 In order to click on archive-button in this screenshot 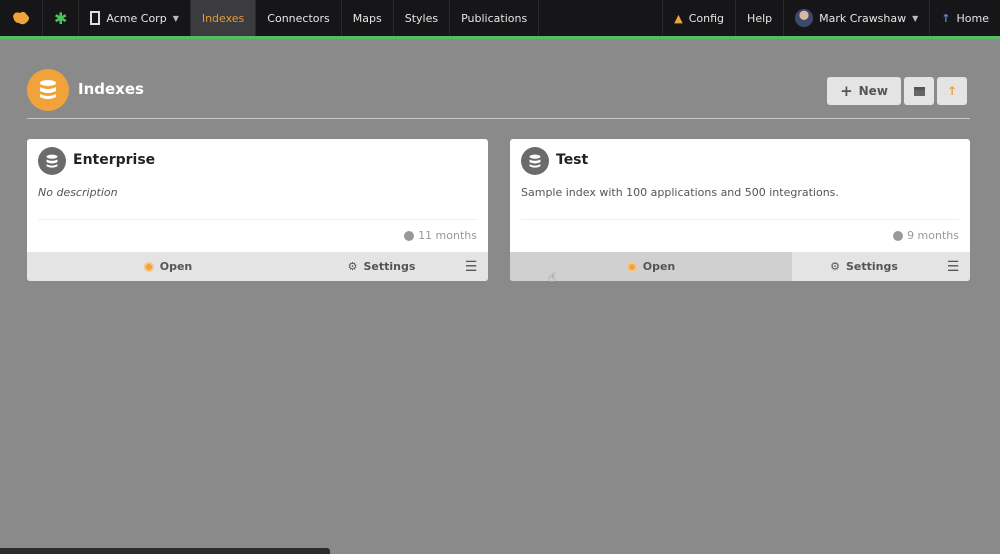, I will do `click(919, 91)`.